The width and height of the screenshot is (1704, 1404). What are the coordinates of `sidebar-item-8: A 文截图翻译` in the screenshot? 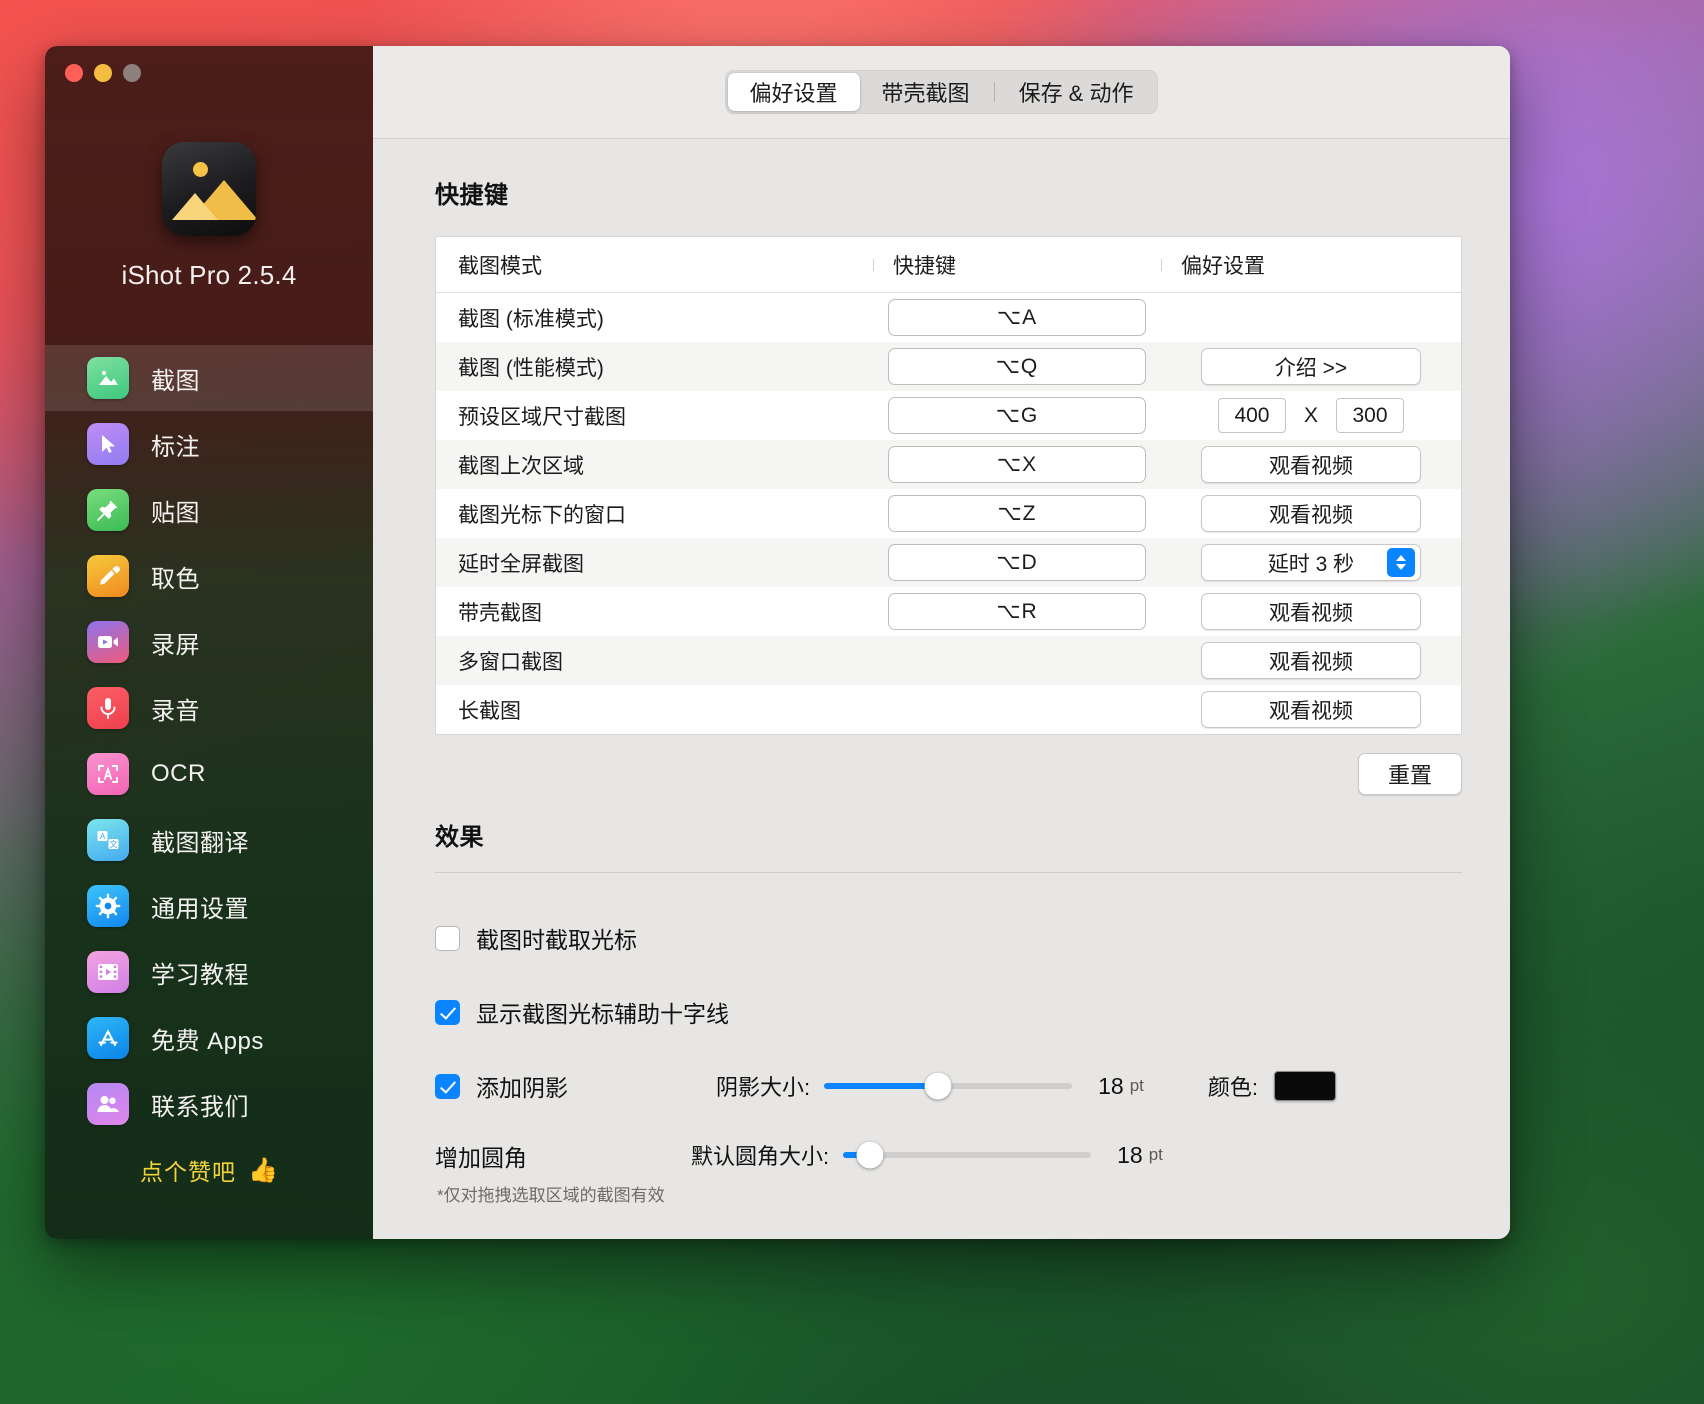 It's located at (209, 840).